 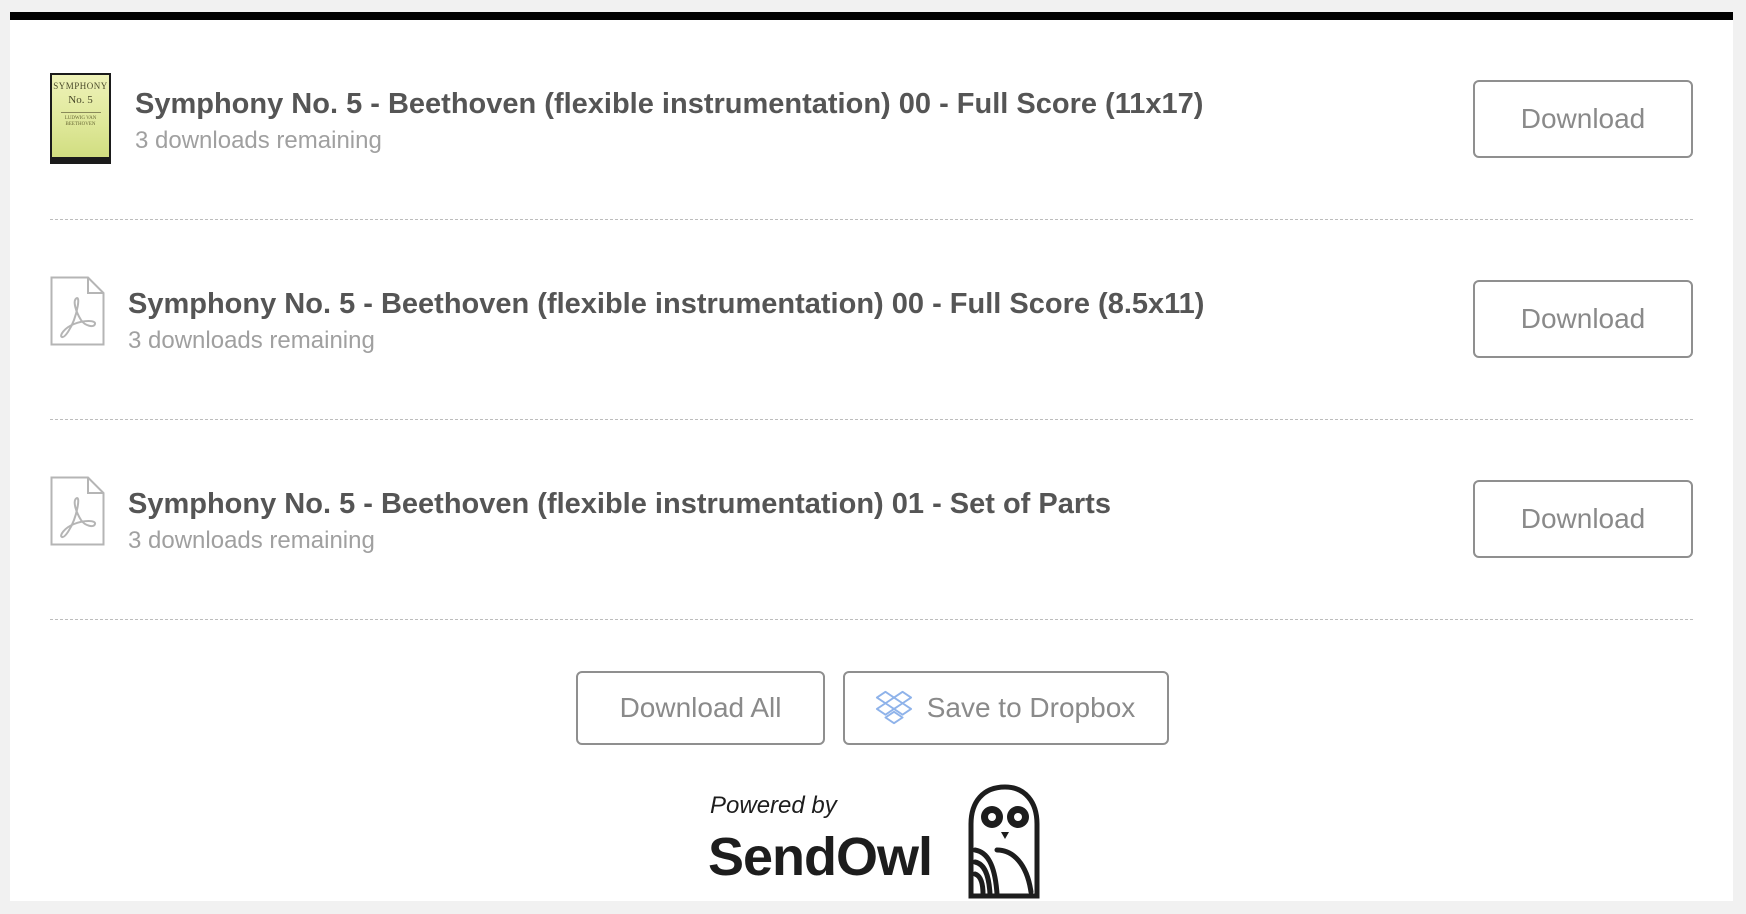 I want to click on cover-composer-text: LUDWIG VAN BEETHOVEN, so click(x=80, y=121).